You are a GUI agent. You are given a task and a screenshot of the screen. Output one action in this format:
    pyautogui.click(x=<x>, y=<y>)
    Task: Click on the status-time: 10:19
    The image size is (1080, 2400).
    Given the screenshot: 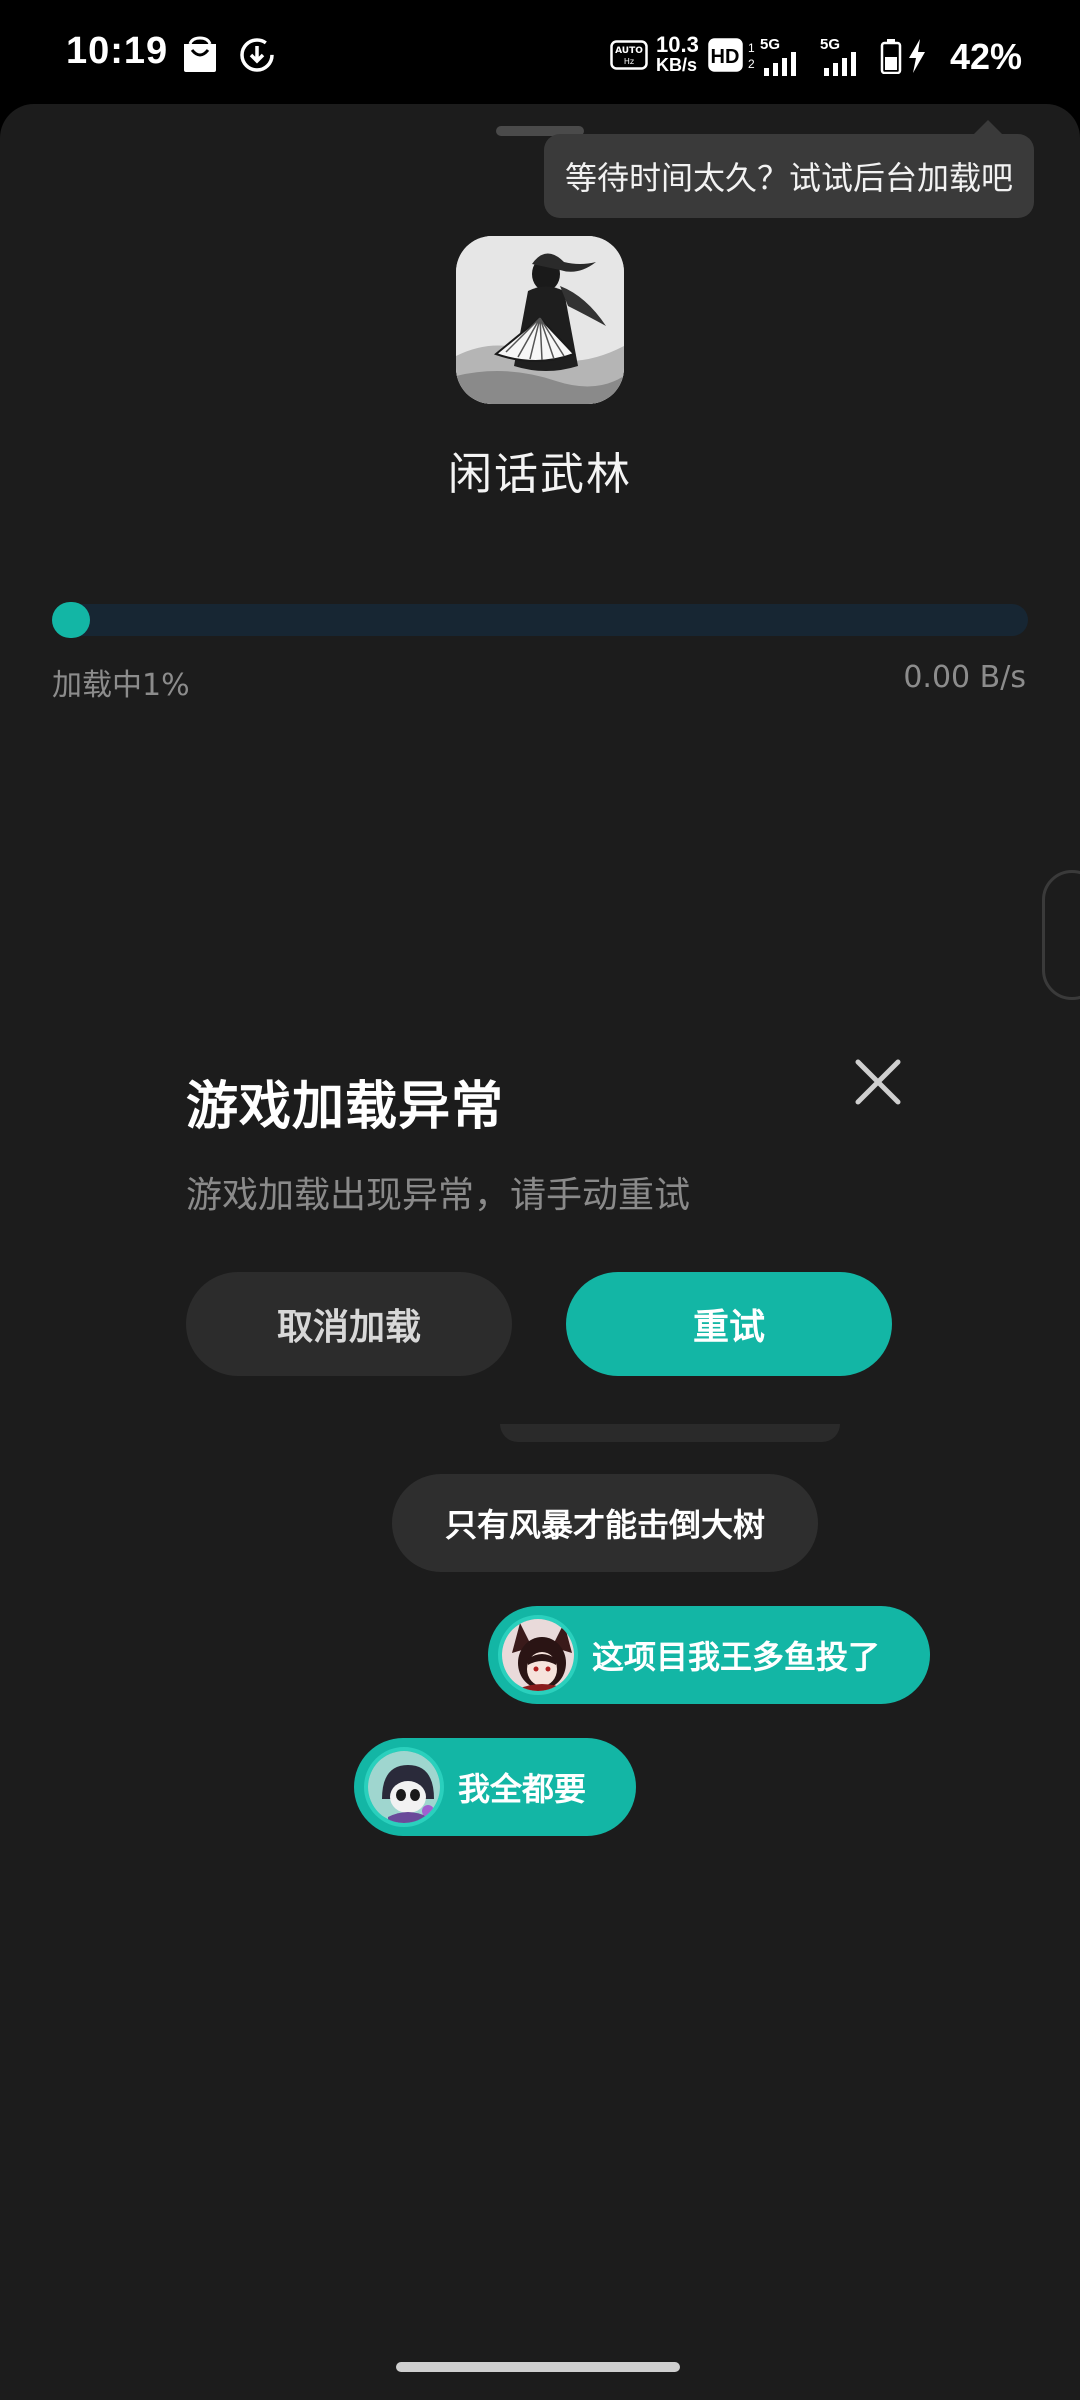 What is the action you would take?
    pyautogui.click(x=117, y=51)
    